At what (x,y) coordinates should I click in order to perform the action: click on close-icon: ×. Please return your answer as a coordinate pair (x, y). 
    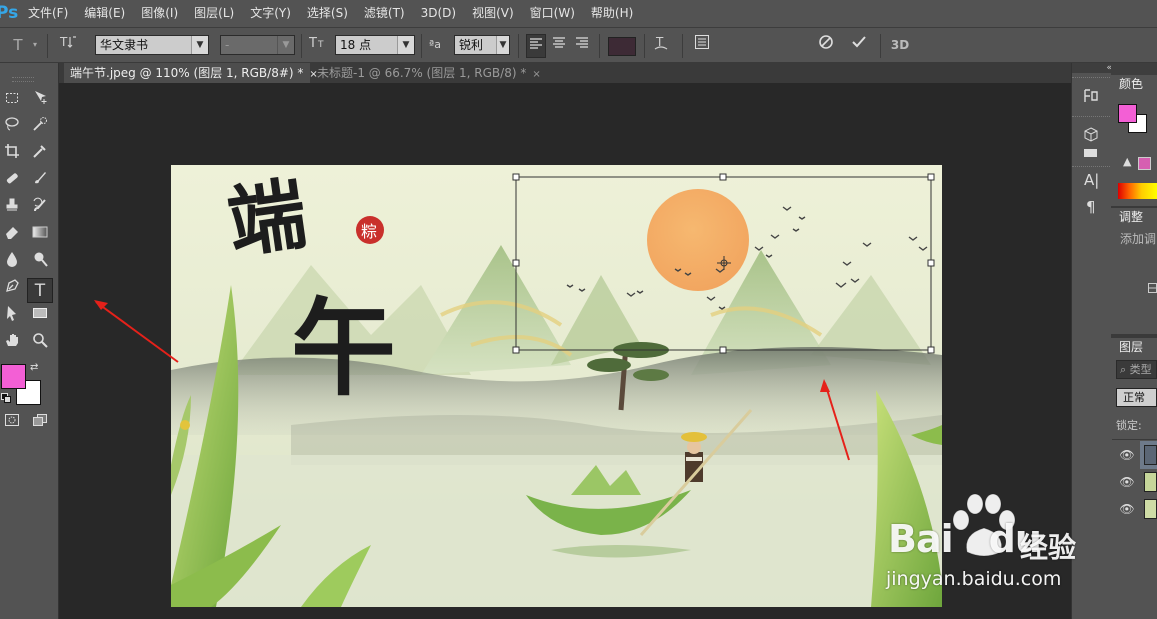
    Looking at the image, I should click on (536, 74).